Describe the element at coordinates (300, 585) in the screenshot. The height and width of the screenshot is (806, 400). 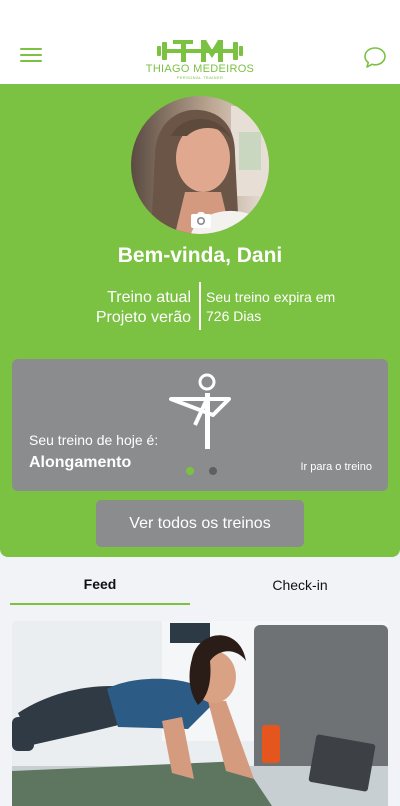
I see `tab-check-in: Check-in` at that location.